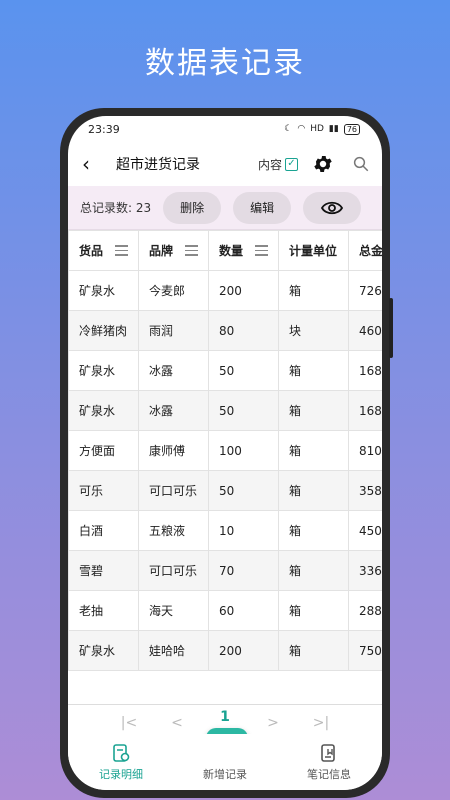 The height and width of the screenshot is (800, 450). What do you see at coordinates (361, 164) in the screenshot?
I see `search-icon` at bounding box center [361, 164].